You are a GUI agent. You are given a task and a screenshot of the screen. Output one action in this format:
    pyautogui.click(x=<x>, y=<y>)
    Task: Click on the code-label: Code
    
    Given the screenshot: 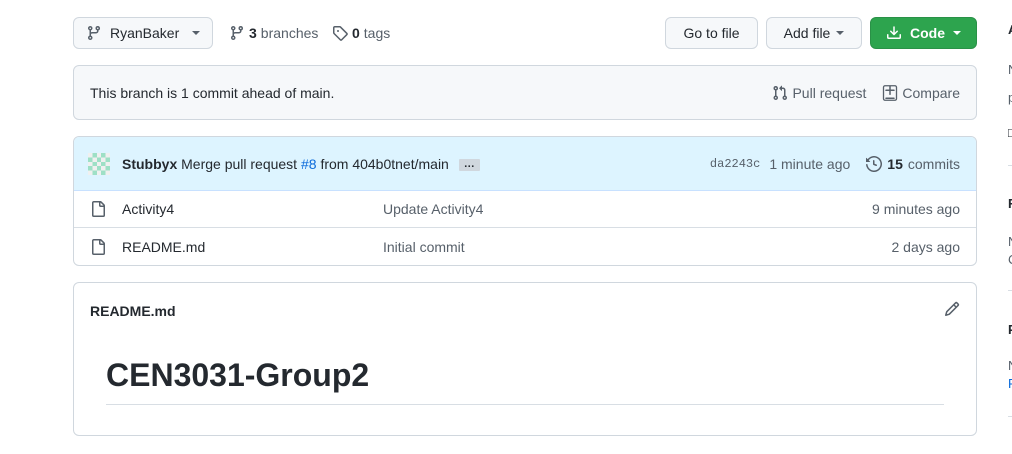 What is the action you would take?
    pyautogui.click(x=927, y=33)
    